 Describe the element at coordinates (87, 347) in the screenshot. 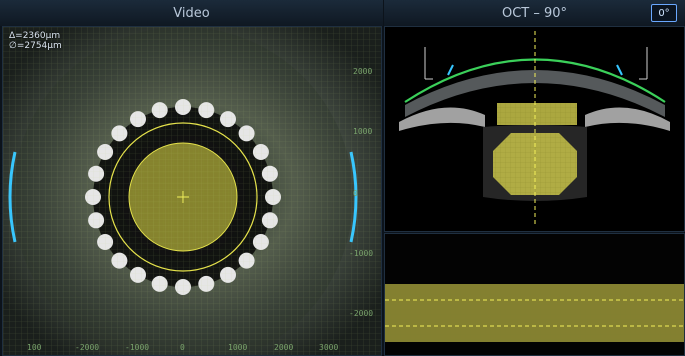

I see `x-tick-label: -2000` at that location.